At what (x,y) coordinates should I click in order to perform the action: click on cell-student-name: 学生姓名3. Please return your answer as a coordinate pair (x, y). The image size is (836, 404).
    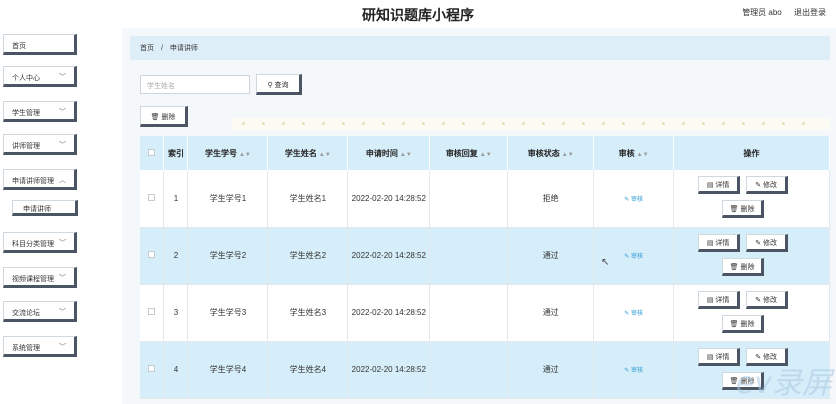
    Looking at the image, I should click on (308, 313).